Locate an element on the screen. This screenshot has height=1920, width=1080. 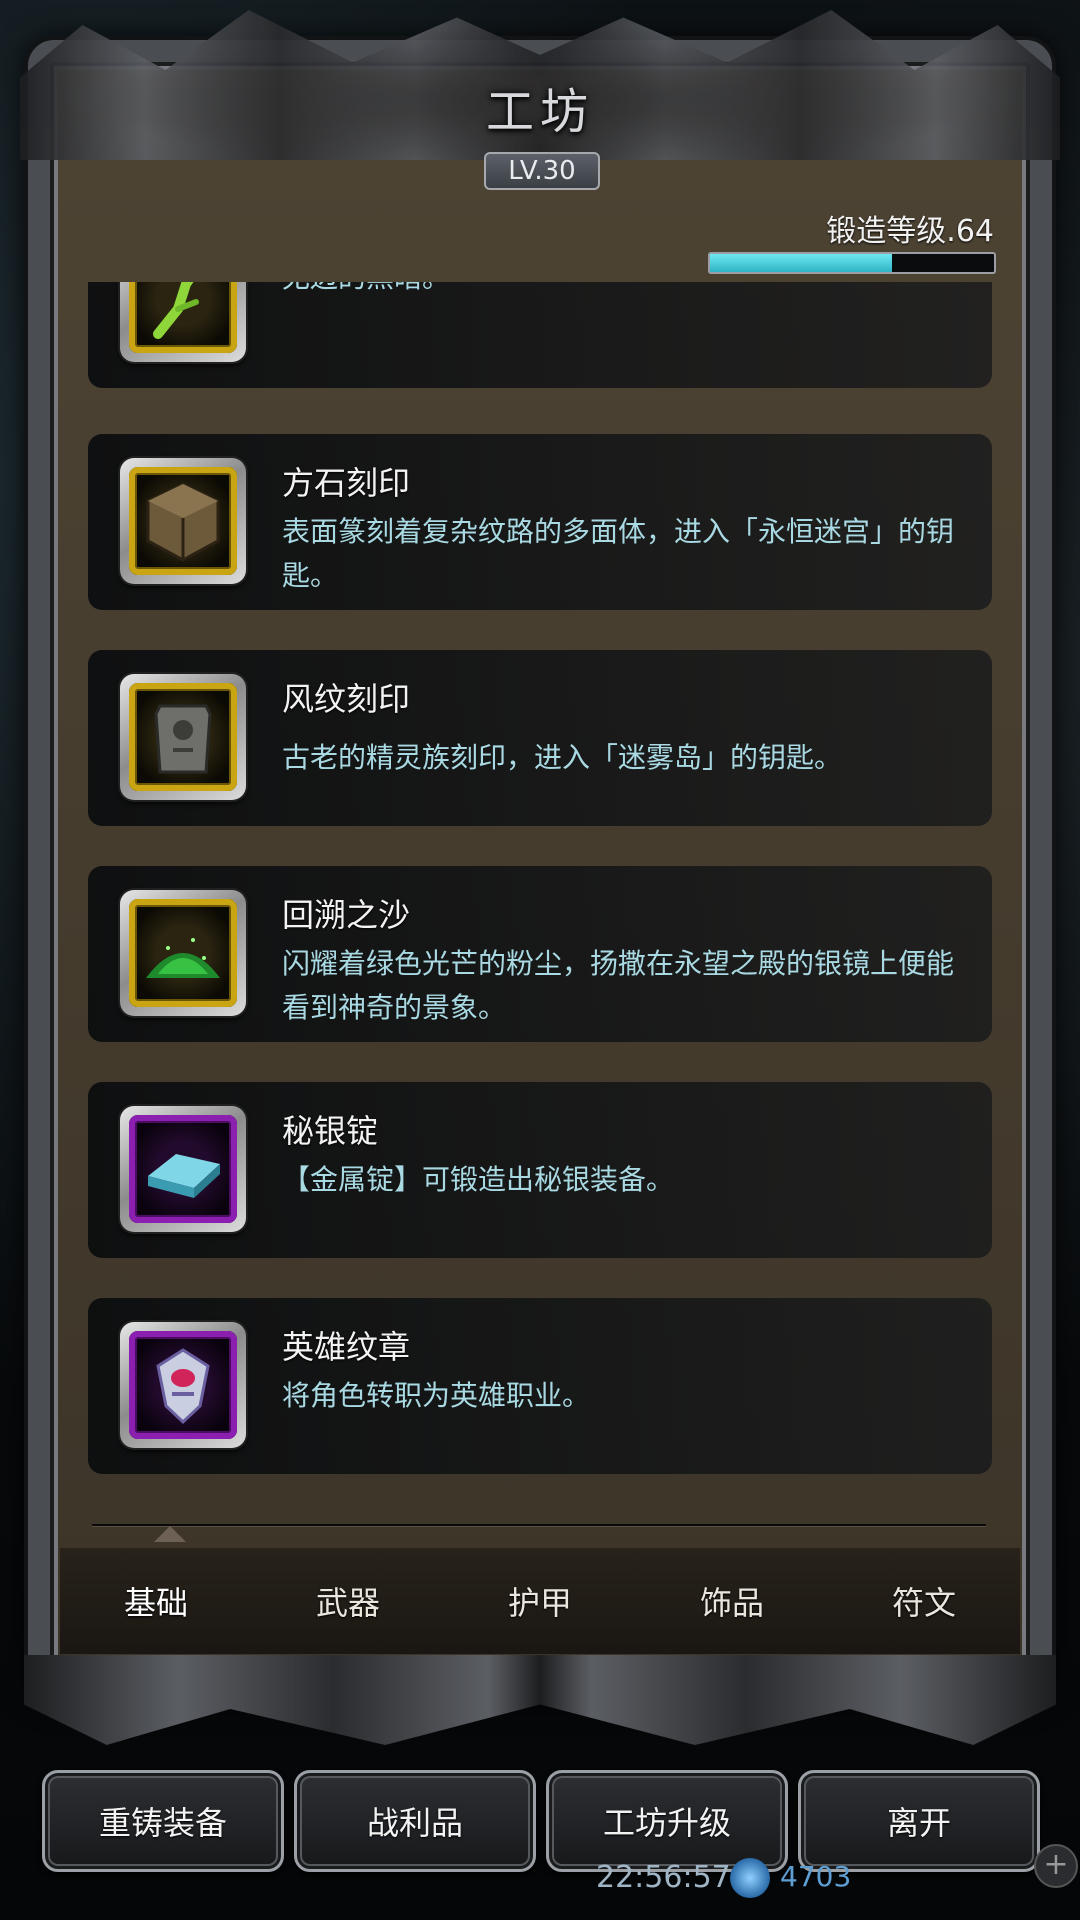
tab-weapons: 武器 is located at coordinates (348, 1601).